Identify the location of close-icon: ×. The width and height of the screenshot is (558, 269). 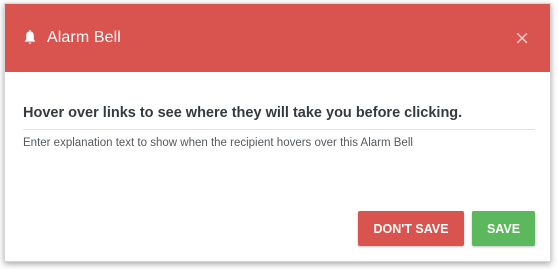
(522, 38).